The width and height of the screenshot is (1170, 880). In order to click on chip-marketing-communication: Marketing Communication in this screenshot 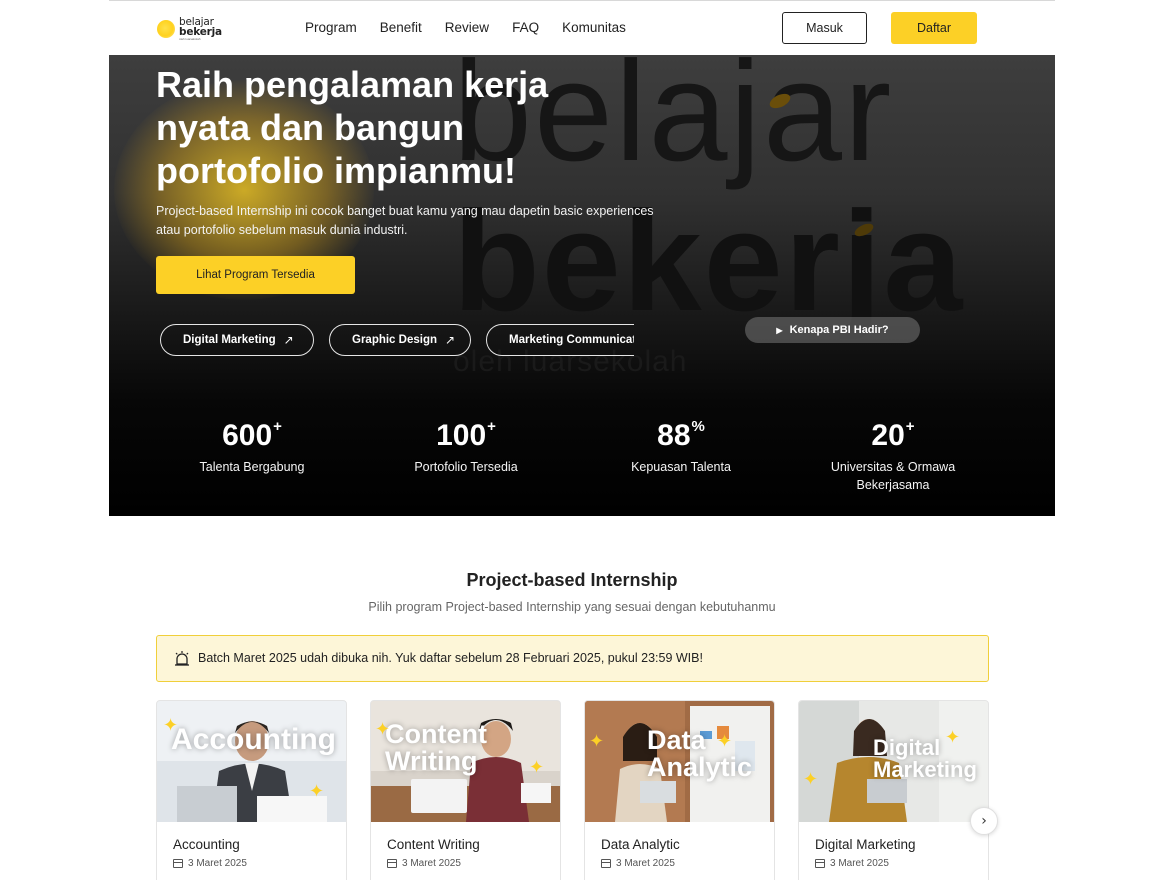, I will do `click(560, 340)`.